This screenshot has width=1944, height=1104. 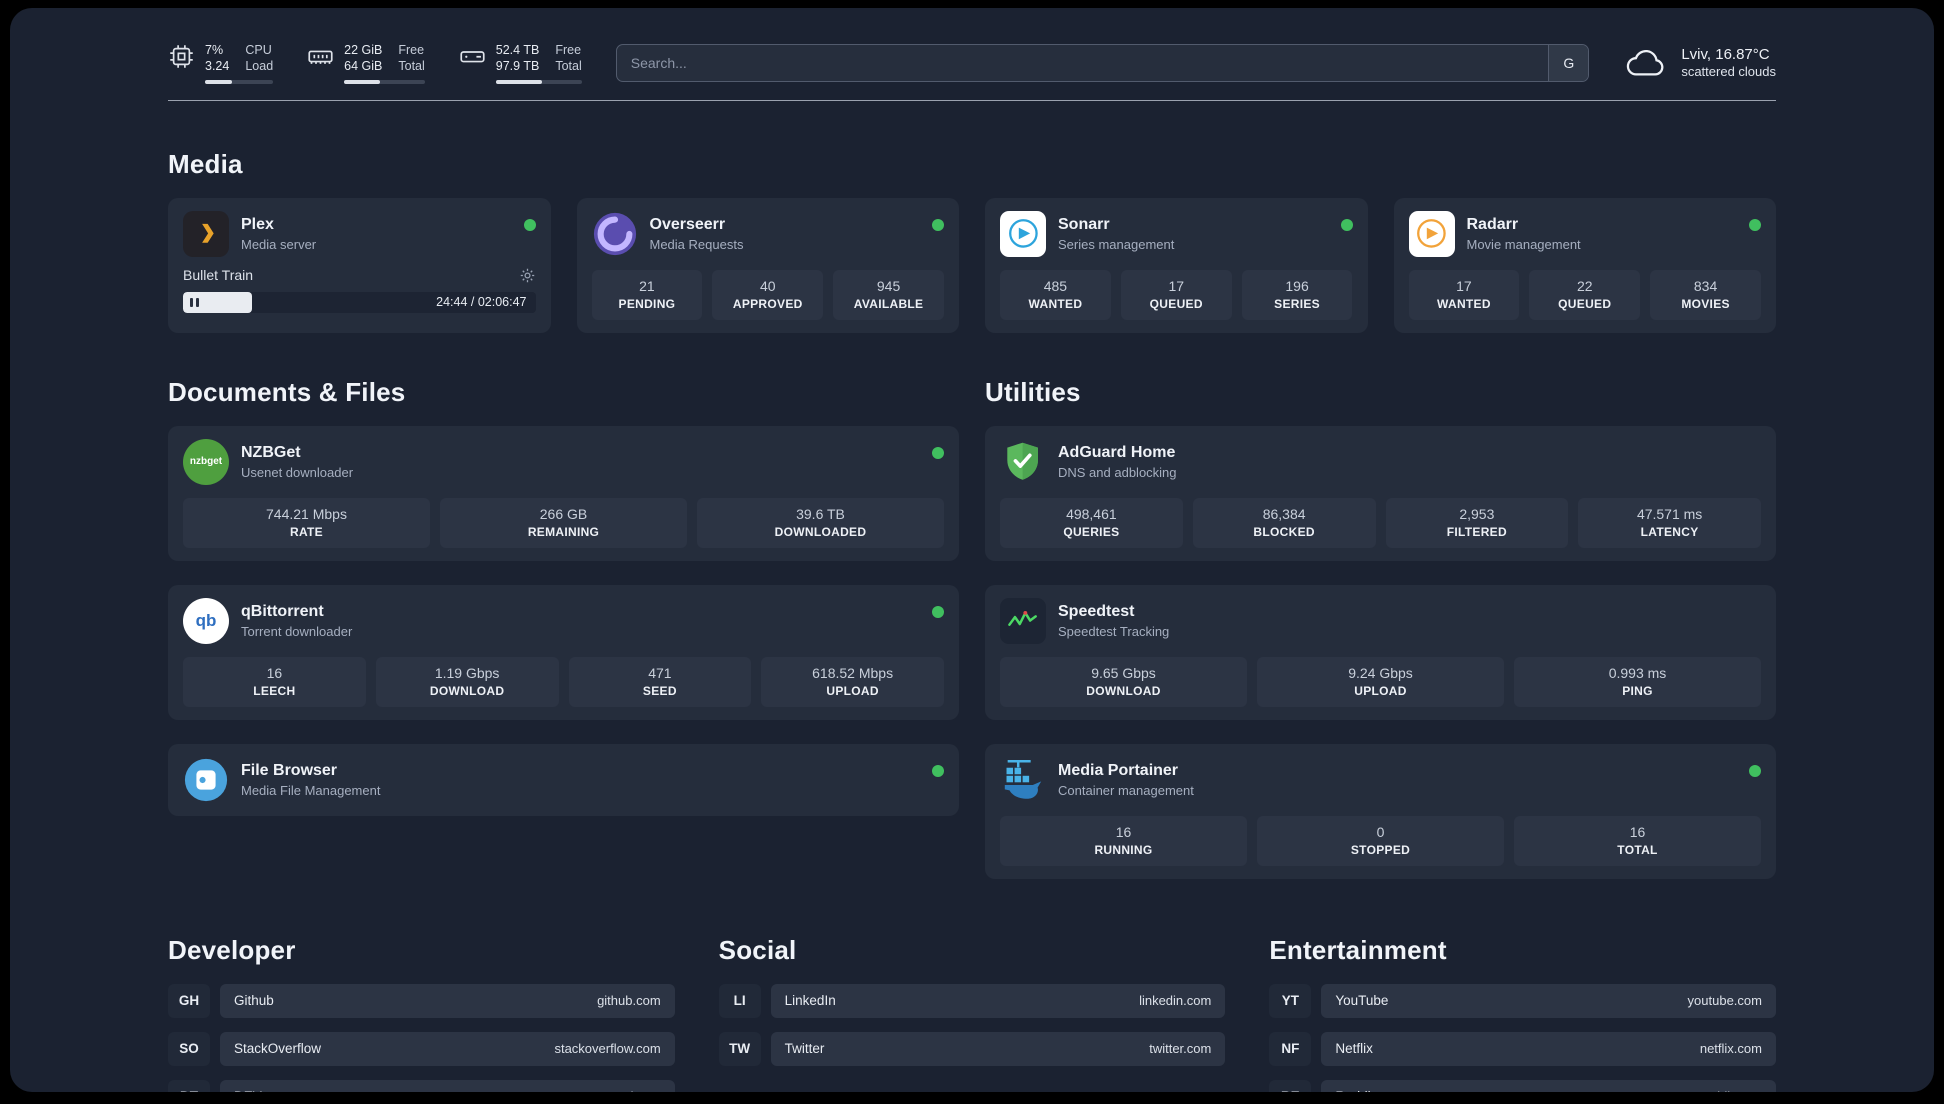 What do you see at coordinates (1091, 531) in the screenshot?
I see `stat-label: QUERIES` at bounding box center [1091, 531].